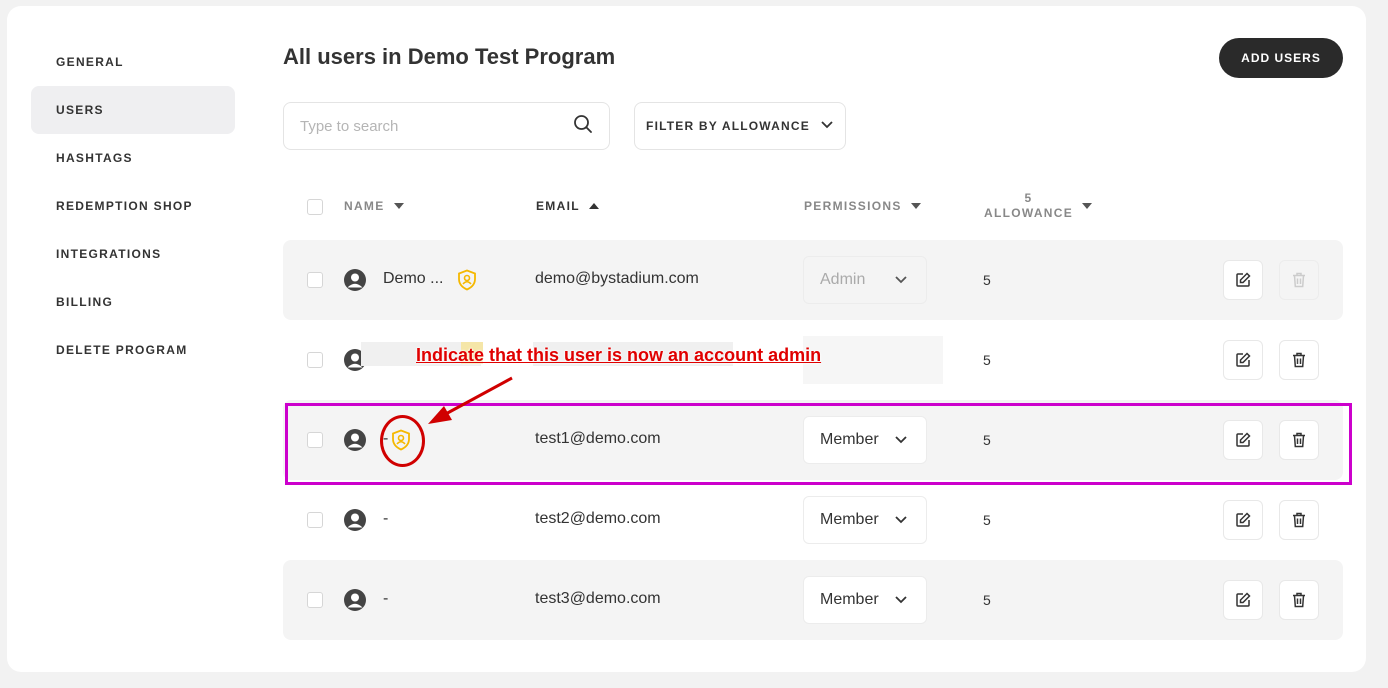 The width and height of the screenshot is (1388, 688). What do you see at coordinates (1029, 213) in the screenshot?
I see `allowance-label: ALLOWANCE` at bounding box center [1029, 213].